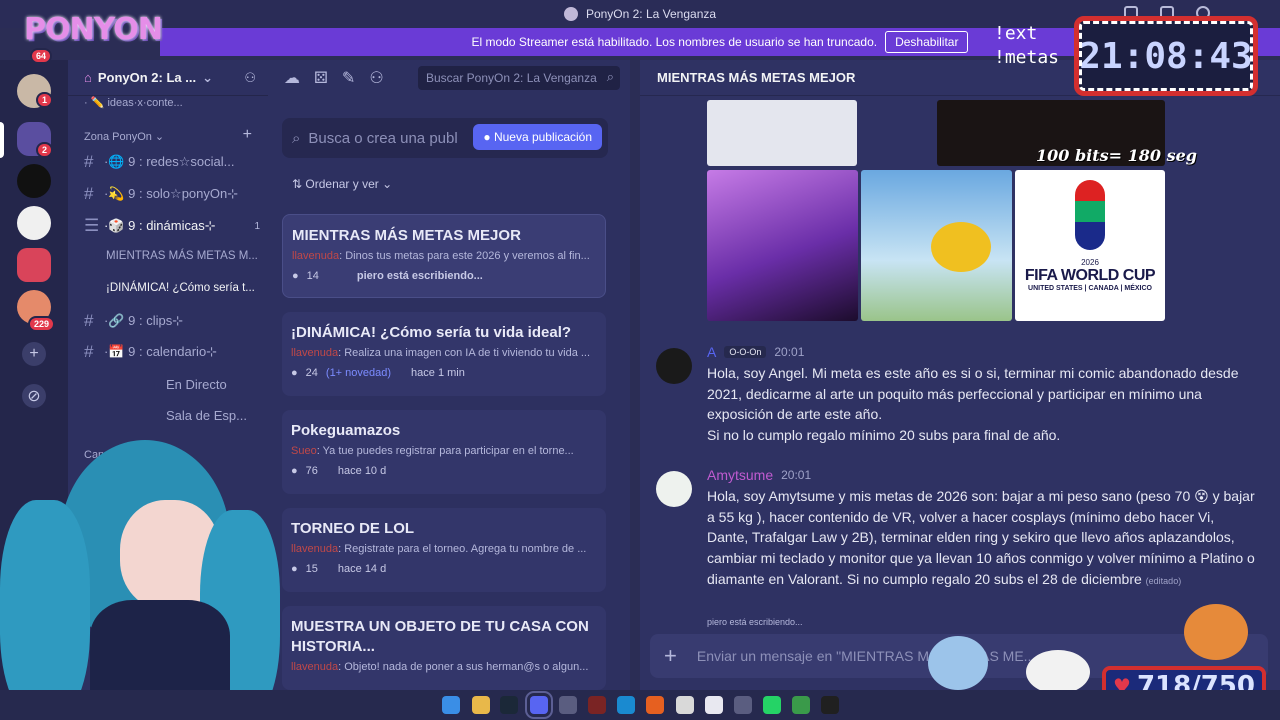 The height and width of the screenshot is (720, 1280). Describe the element at coordinates (1166, 56) in the screenshot. I see `stream-timer: 21:08:43` at that location.